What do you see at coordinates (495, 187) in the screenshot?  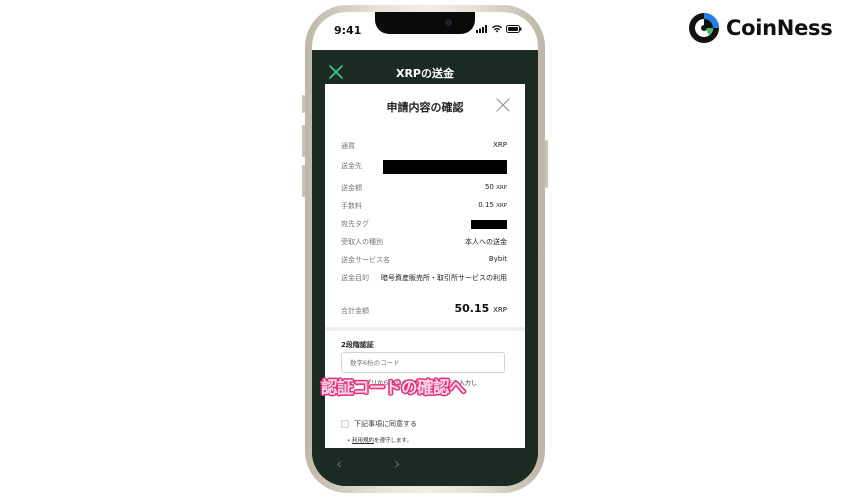 I see `row-value: 50 XRP` at bounding box center [495, 187].